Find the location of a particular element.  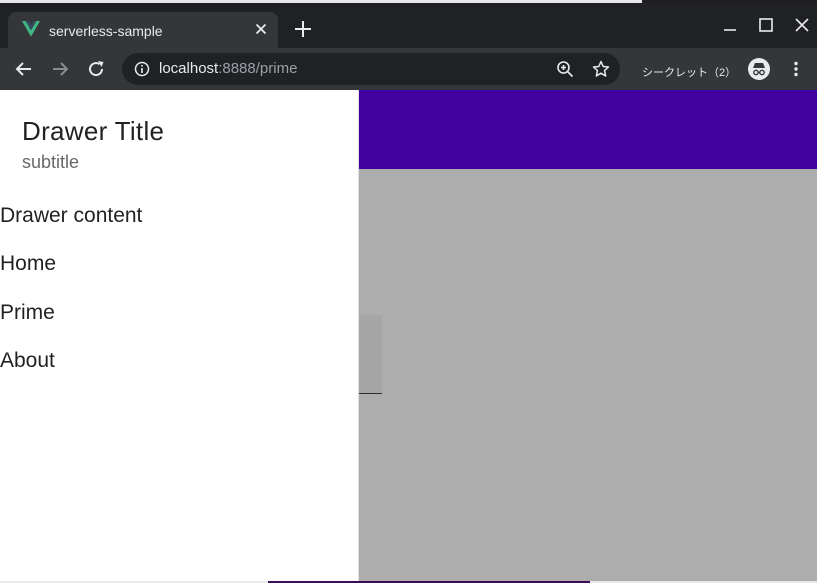

tab-strip: serverless-sample is located at coordinates (408, 25).